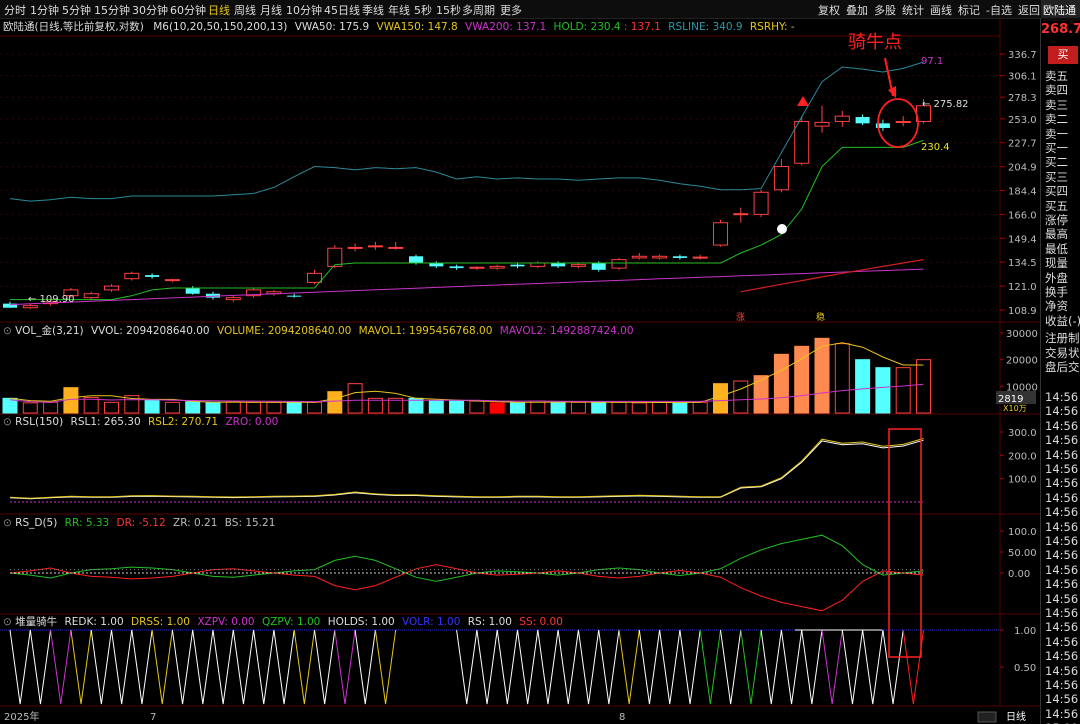 This screenshot has width=1080, height=724. Describe the element at coordinates (423, 10) in the screenshot. I see `period-tab-13: 5秒` at that location.